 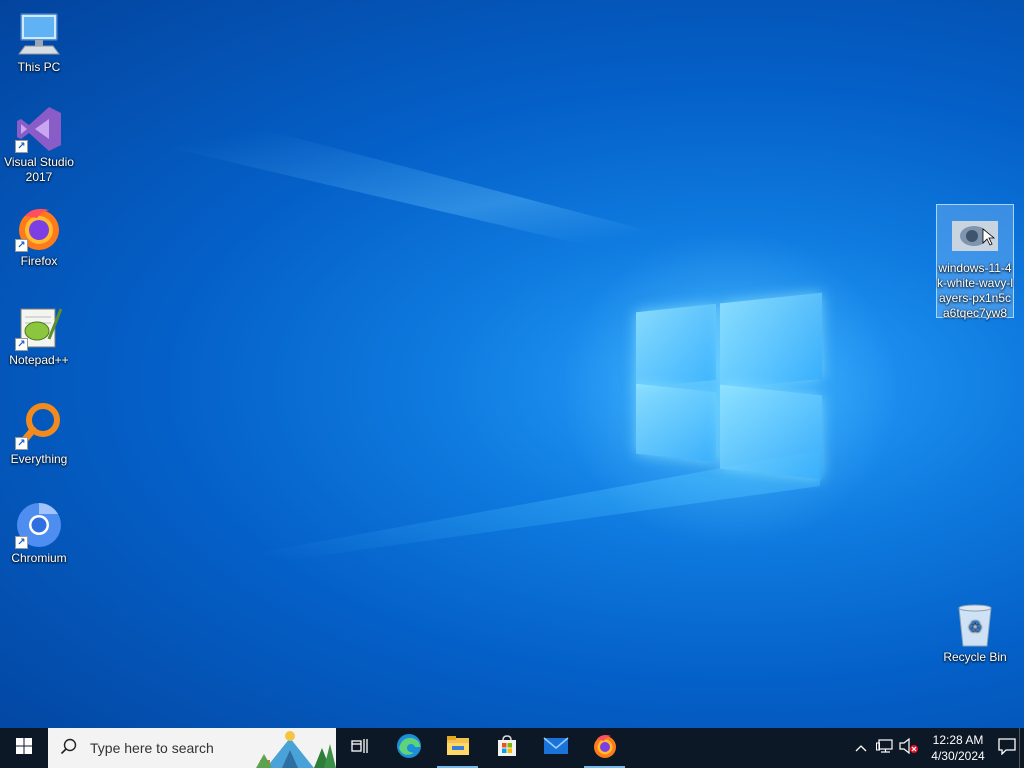 What do you see at coordinates (958, 740) in the screenshot?
I see `clock-time: 12:28 AM` at bounding box center [958, 740].